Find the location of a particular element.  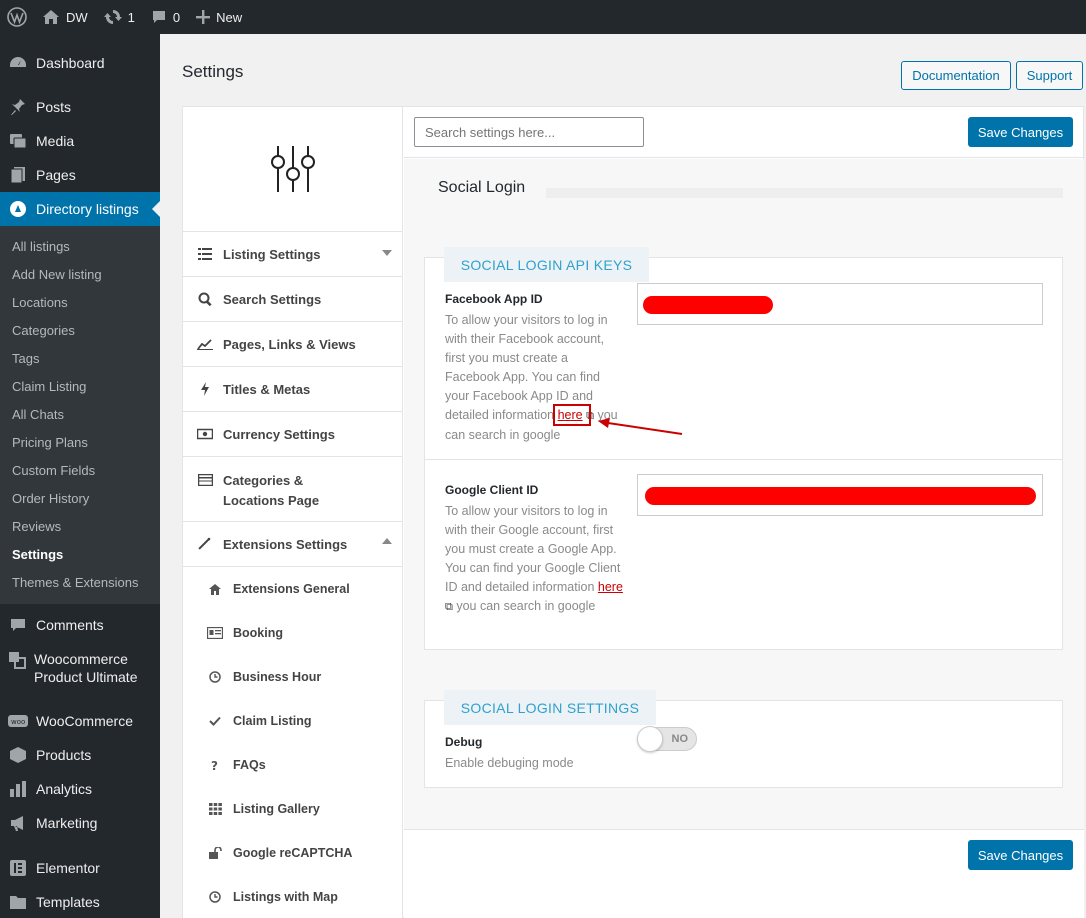

check-icon is located at coordinates (215, 721).